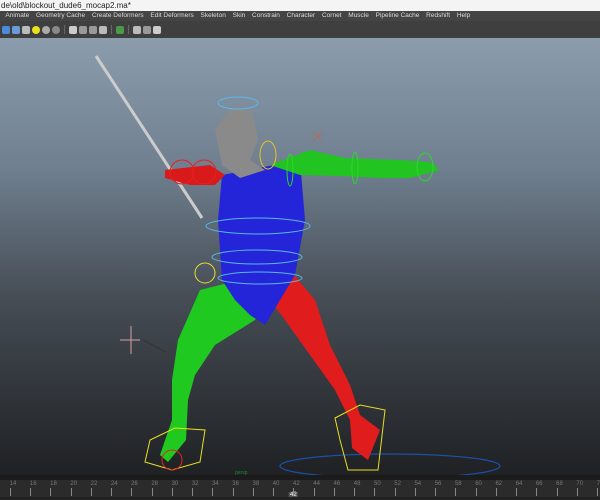  What do you see at coordinates (134, 484) in the screenshot?
I see `timeline-tick-label: 26` at bounding box center [134, 484].